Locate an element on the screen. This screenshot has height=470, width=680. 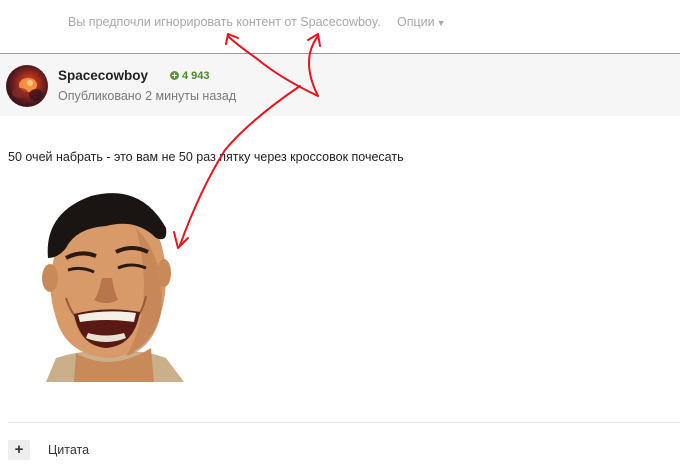
quote-button: + is located at coordinates (19, 450).